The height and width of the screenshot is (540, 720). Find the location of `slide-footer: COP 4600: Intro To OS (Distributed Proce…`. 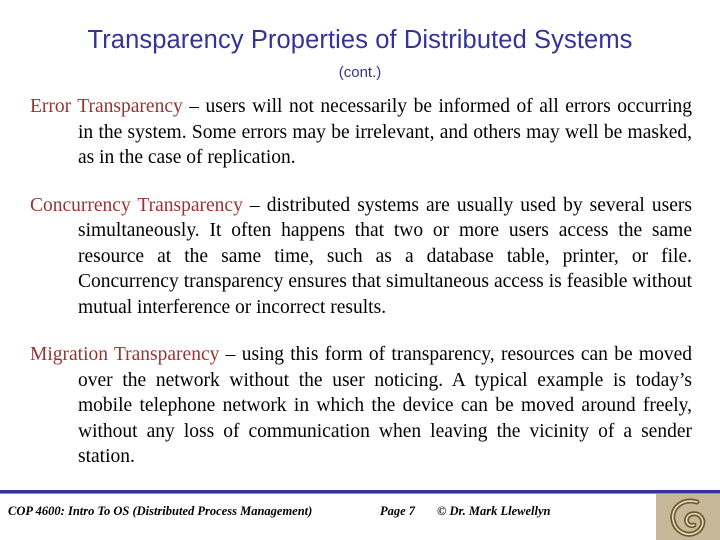

slide-footer: COP 4600: Intro To OS (Distributed Proce… is located at coordinates (360, 517).